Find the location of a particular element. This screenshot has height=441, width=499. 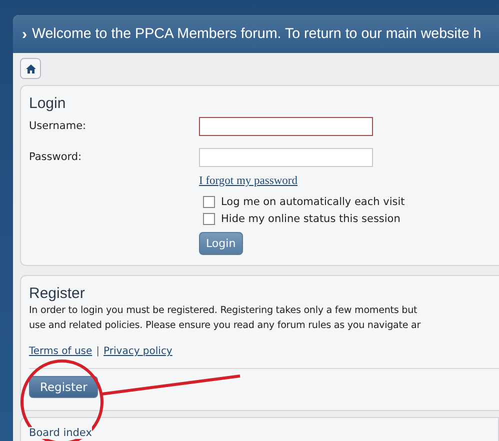

board-index-link: Board index is located at coordinates (60, 433).